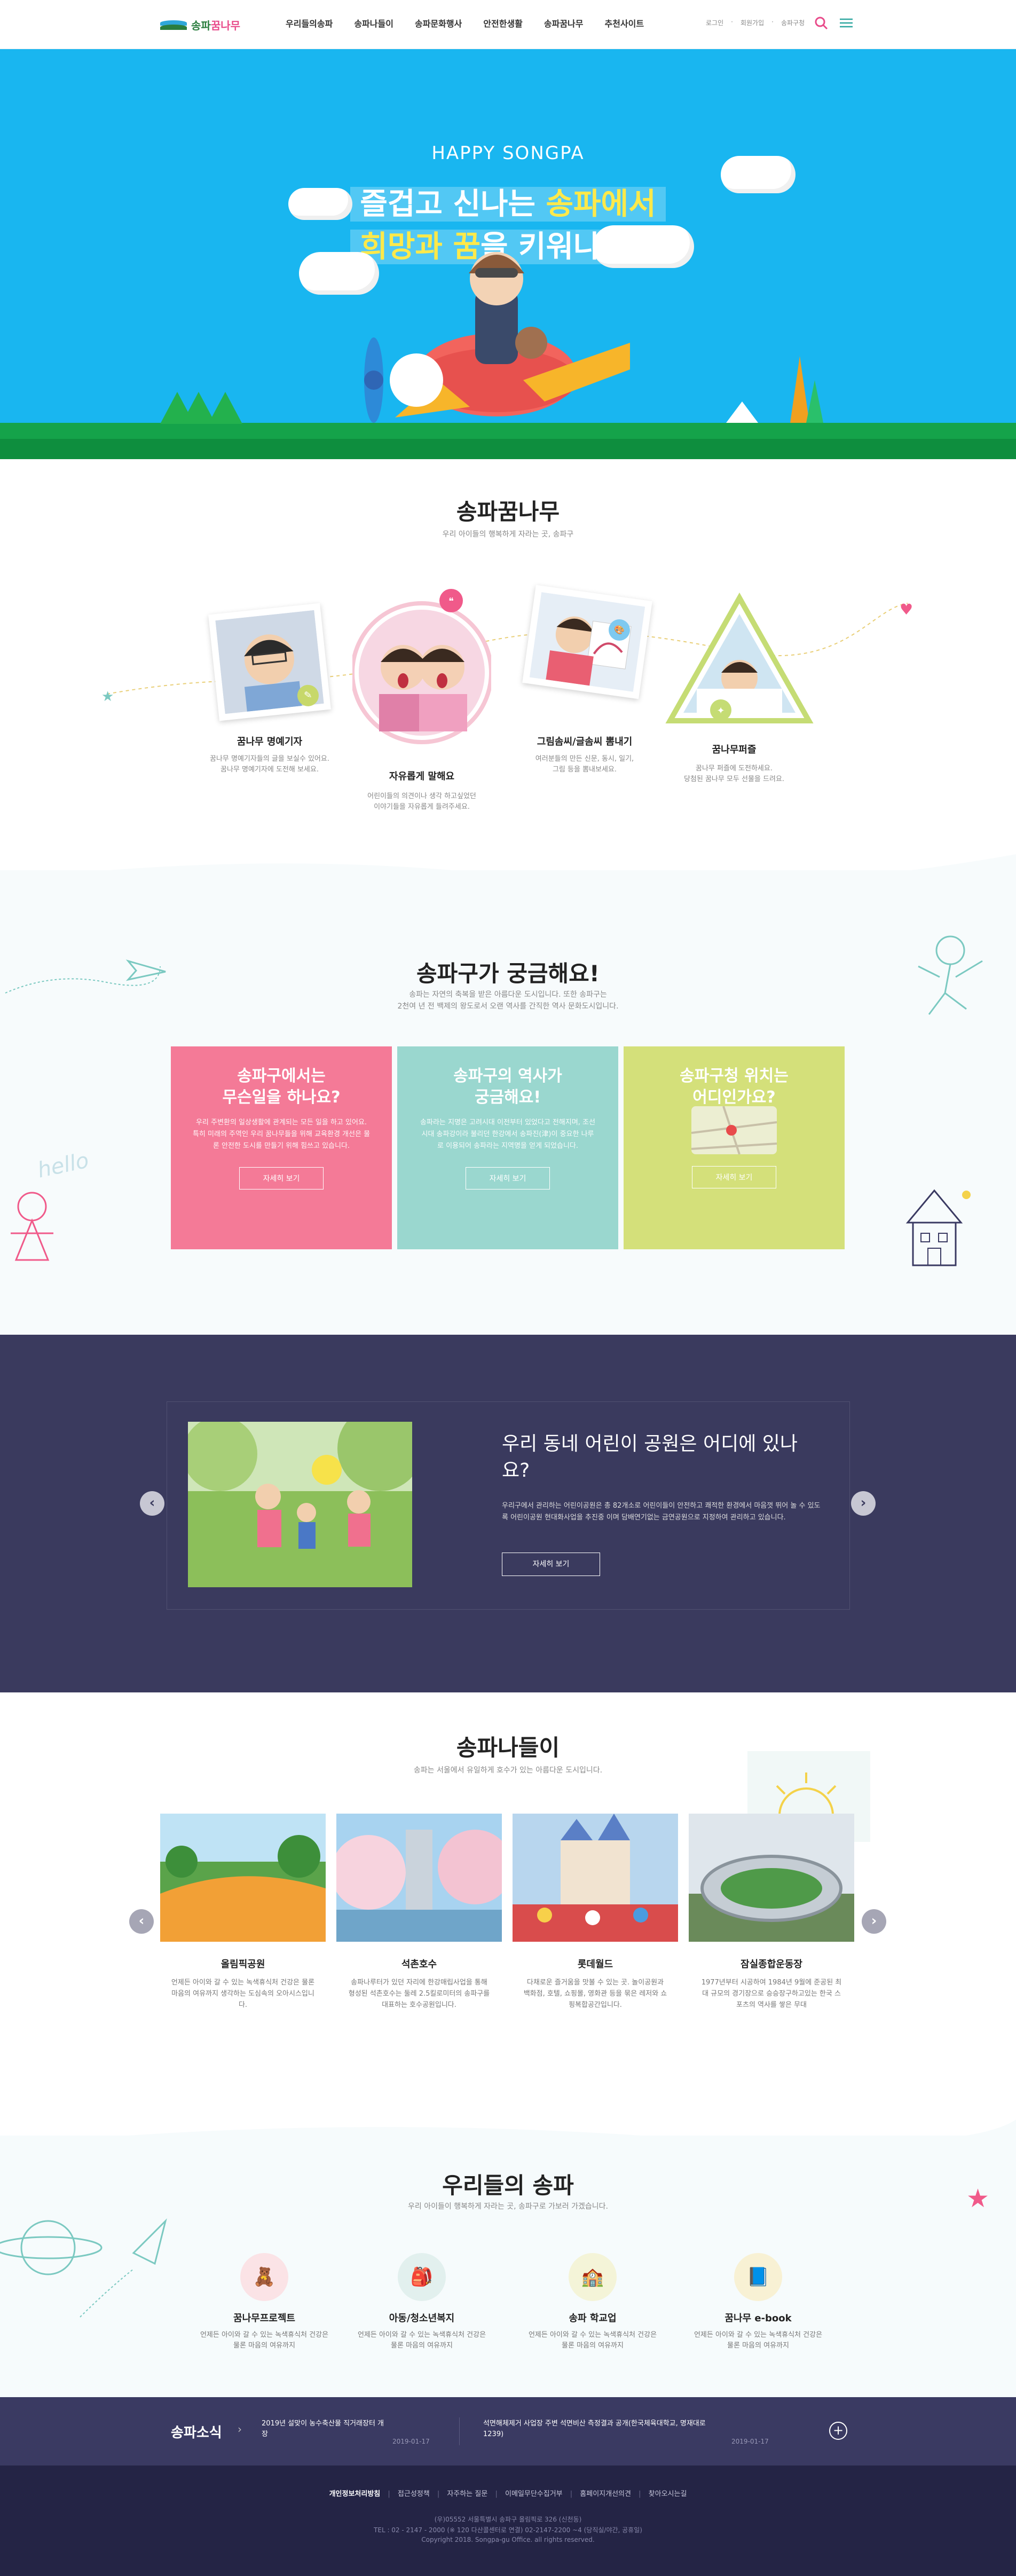 The height and width of the screenshot is (2576, 1016). Describe the element at coordinates (225, 25) in the screenshot. I see `logo-text-b: 꿈나무` at that location.